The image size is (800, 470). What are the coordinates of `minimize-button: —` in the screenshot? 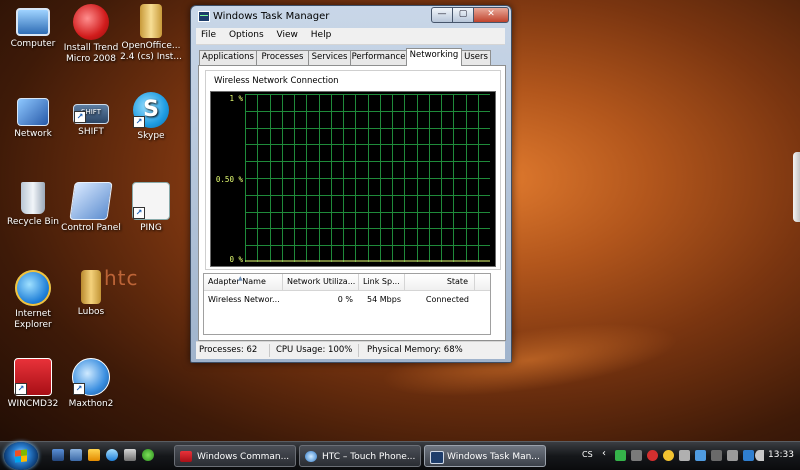 It's located at (442, 15).